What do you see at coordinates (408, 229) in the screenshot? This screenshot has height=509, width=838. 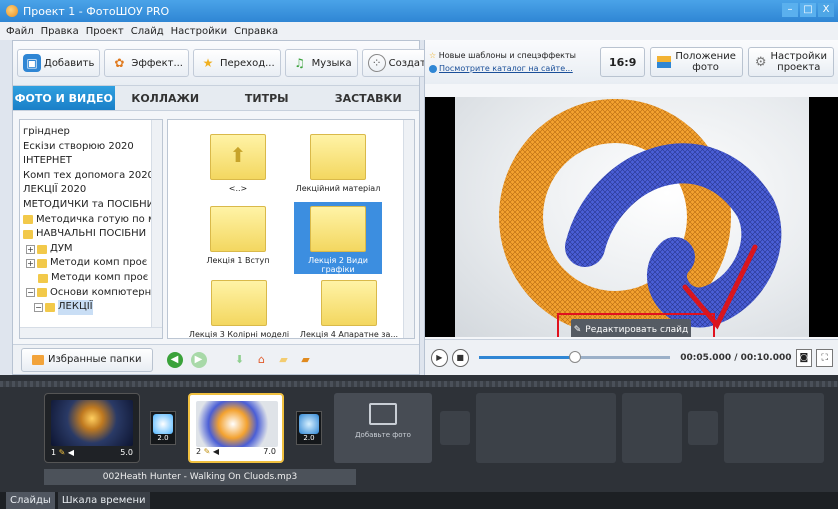 I see `thumbs-vertical-scrollbar` at bounding box center [408, 229].